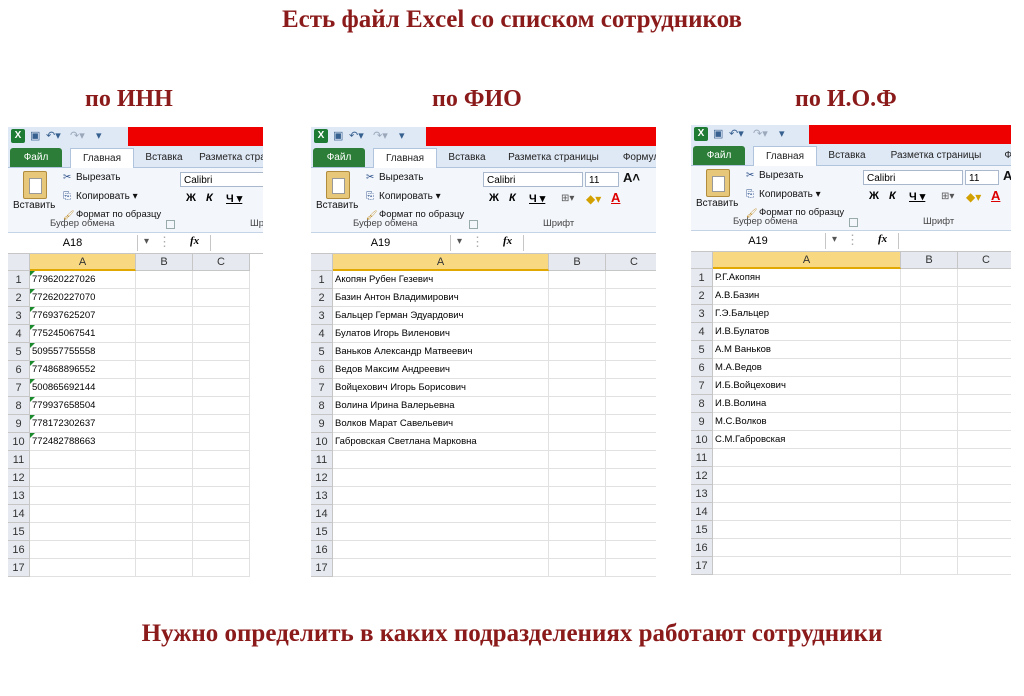  What do you see at coordinates (807, 332) in the screenshot?
I see `cell-A4: И.В.Булатов` at bounding box center [807, 332].